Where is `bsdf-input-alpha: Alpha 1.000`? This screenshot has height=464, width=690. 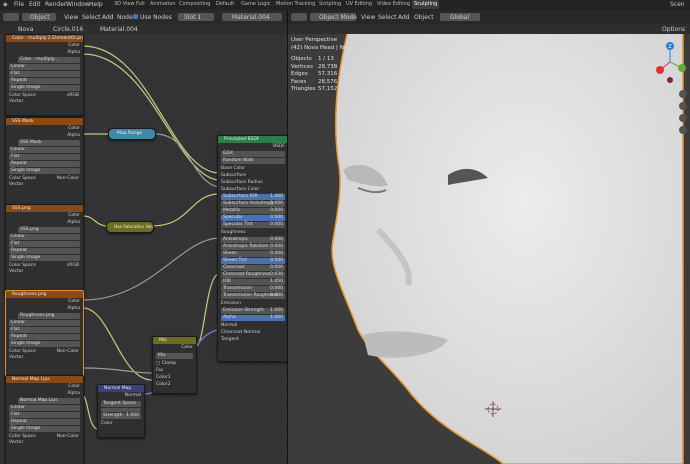
bsdf-input-alpha: Alpha 1.000 is located at coordinates (253, 318).